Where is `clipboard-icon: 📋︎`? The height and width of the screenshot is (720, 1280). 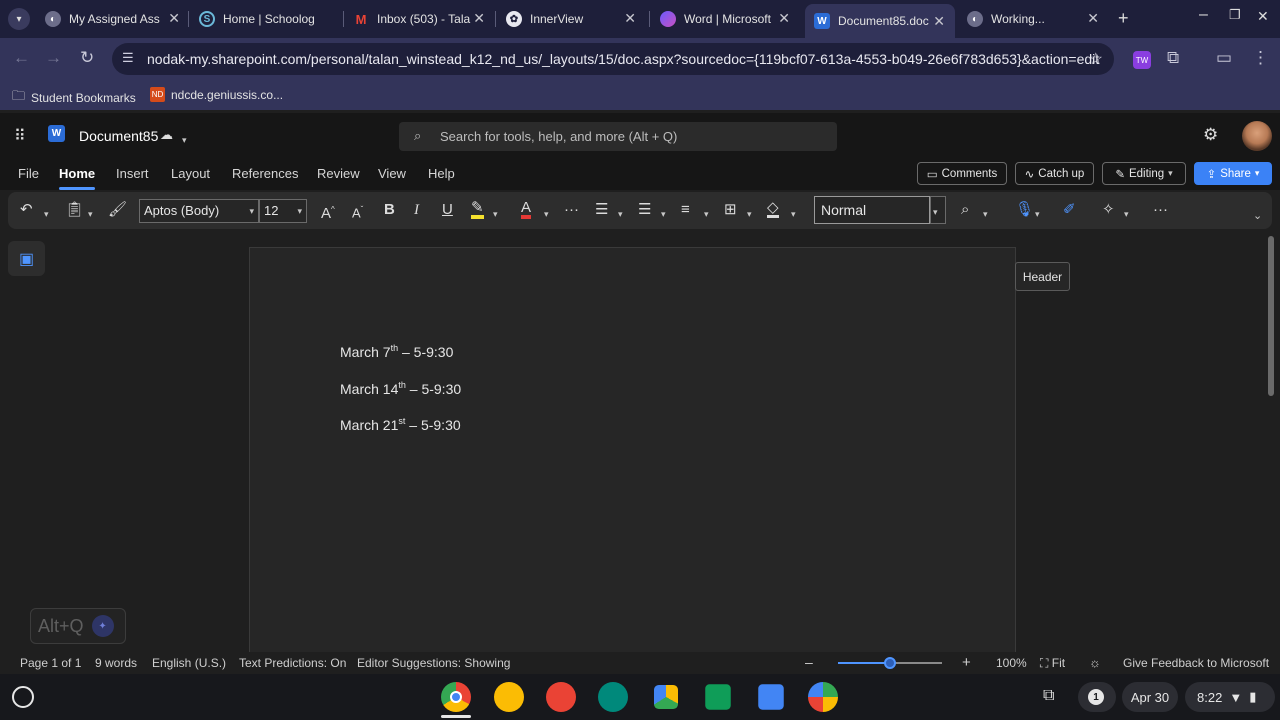 clipboard-icon: 📋︎ is located at coordinates (74, 210).